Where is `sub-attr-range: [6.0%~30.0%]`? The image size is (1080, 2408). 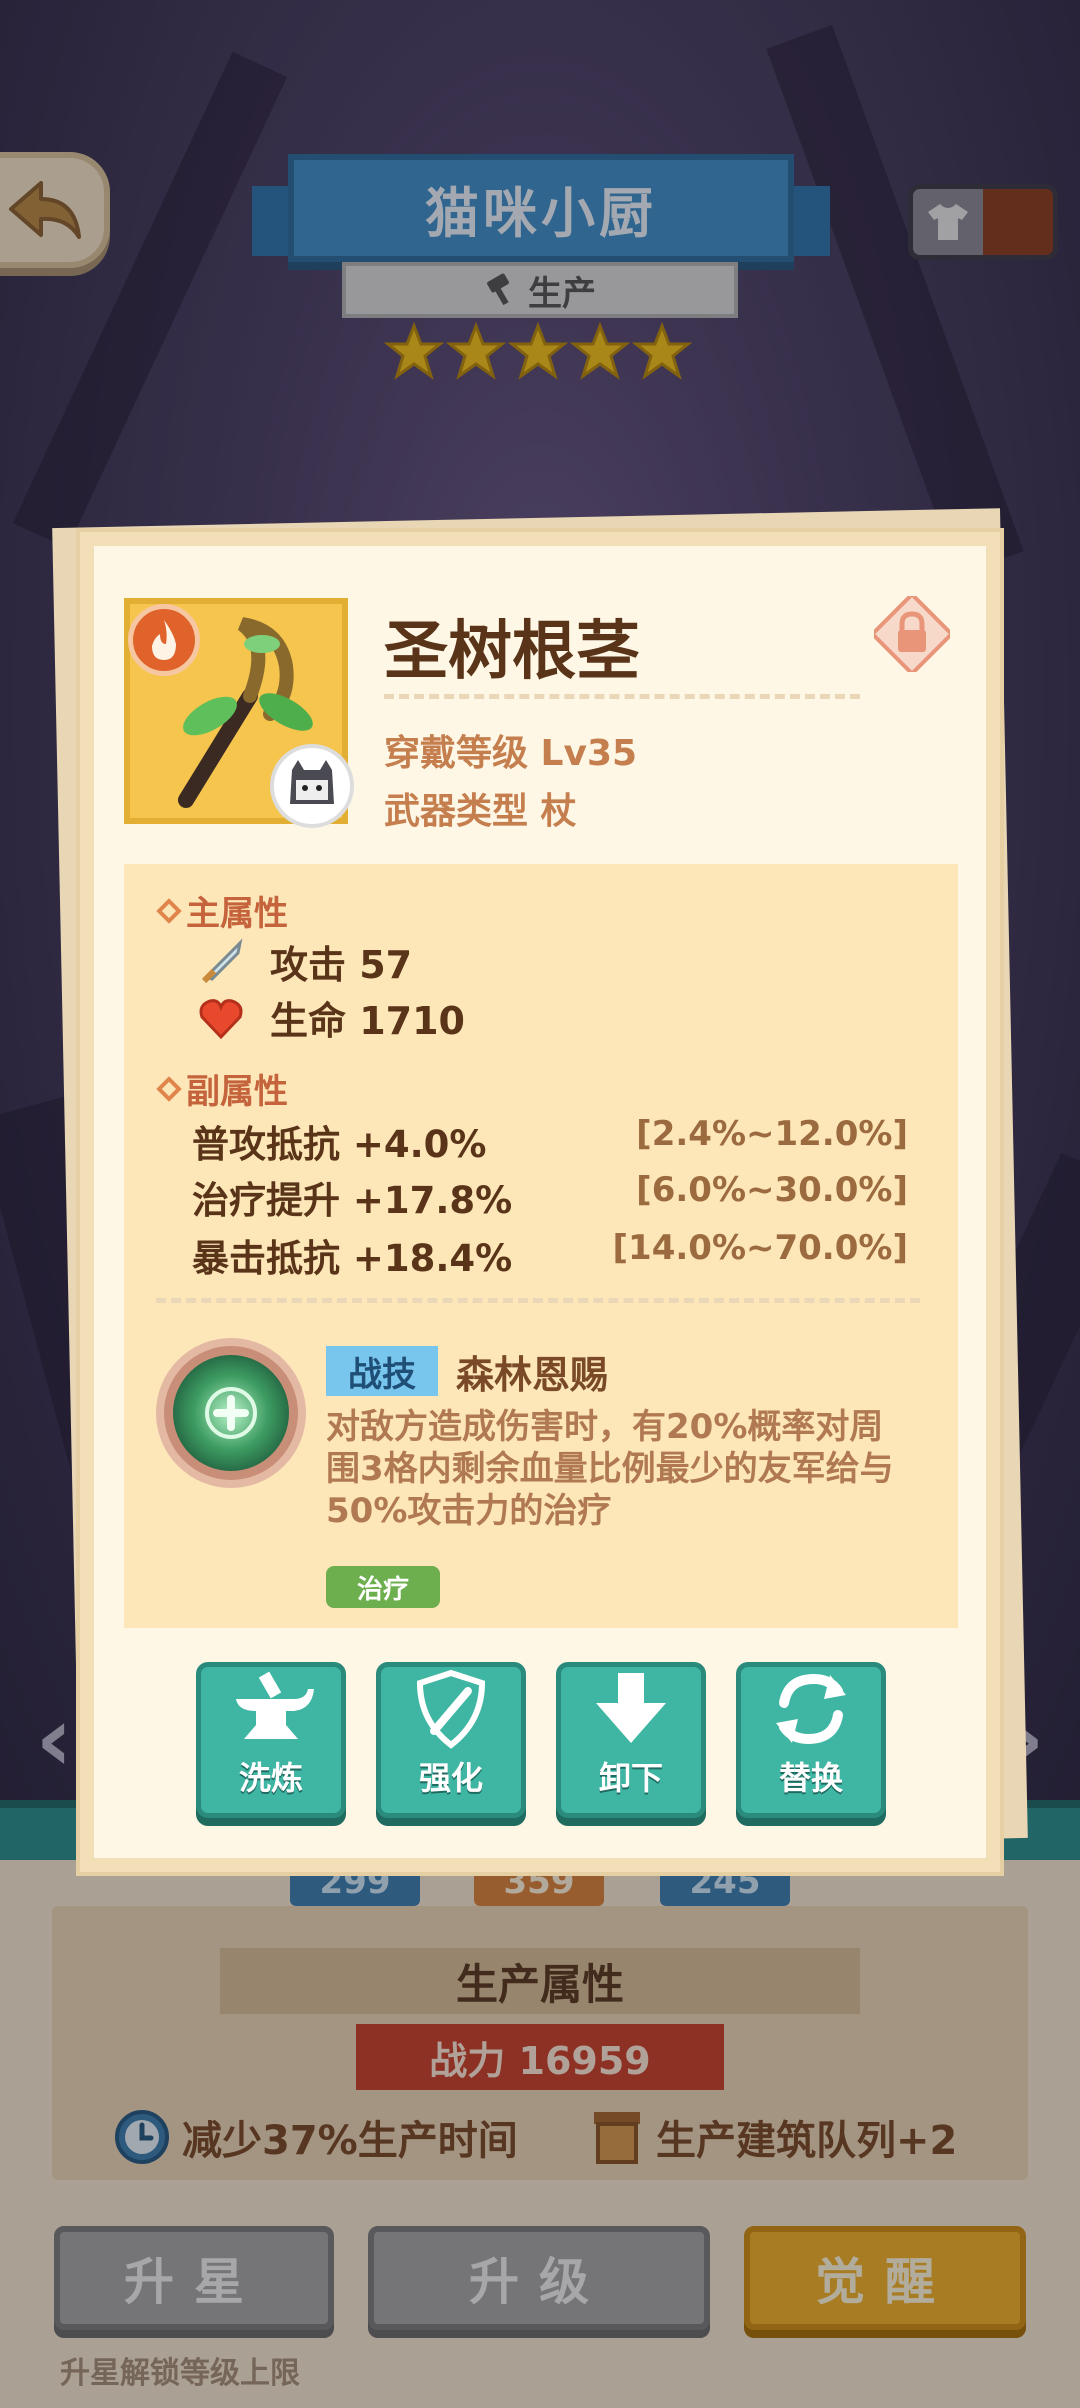 sub-attr-range: [6.0%~30.0%] is located at coordinates (772, 1190).